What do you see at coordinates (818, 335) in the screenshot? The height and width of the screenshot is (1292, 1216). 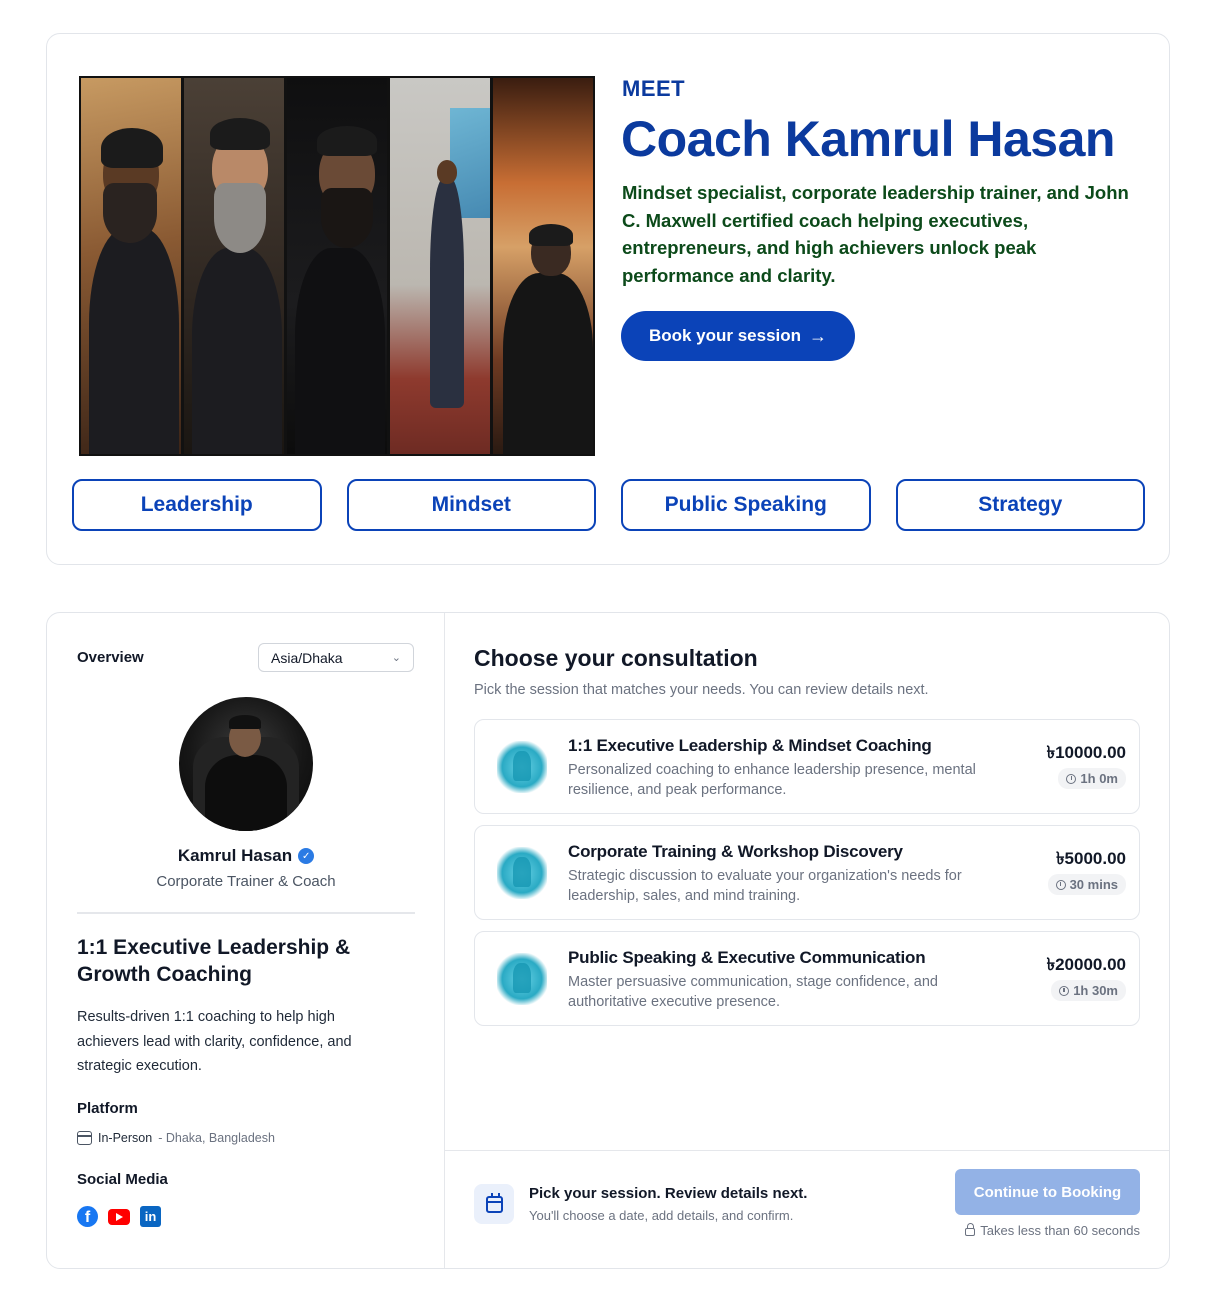 I see `arrow-right-icon: →` at bounding box center [818, 335].